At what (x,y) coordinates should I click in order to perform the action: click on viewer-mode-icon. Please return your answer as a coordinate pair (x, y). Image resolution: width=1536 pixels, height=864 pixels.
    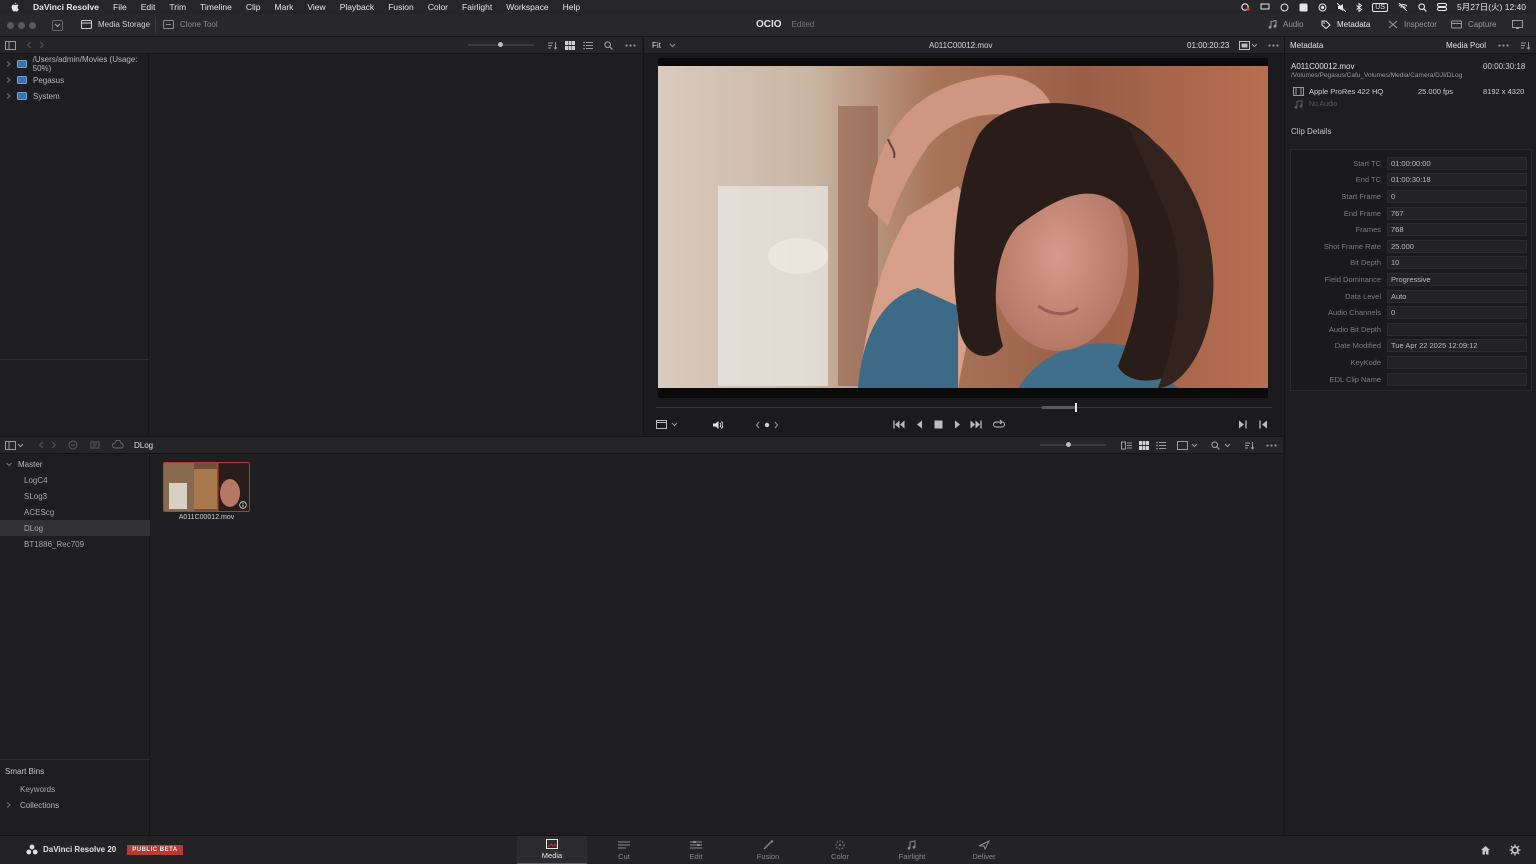
    Looking at the image, I should click on (1248, 45).